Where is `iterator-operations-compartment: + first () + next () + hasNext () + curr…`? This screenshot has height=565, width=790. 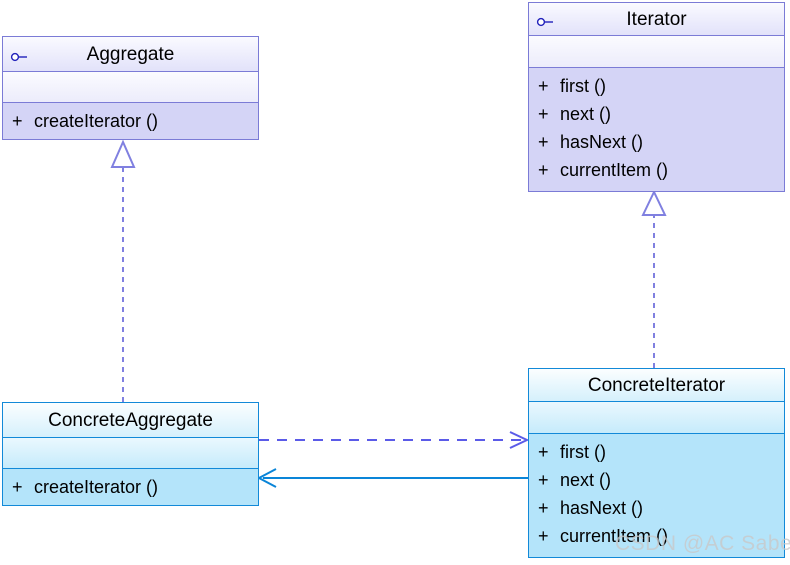 iterator-operations-compartment: + first () + next () + hasNext () + curr… is located at coordinates (656, 129).